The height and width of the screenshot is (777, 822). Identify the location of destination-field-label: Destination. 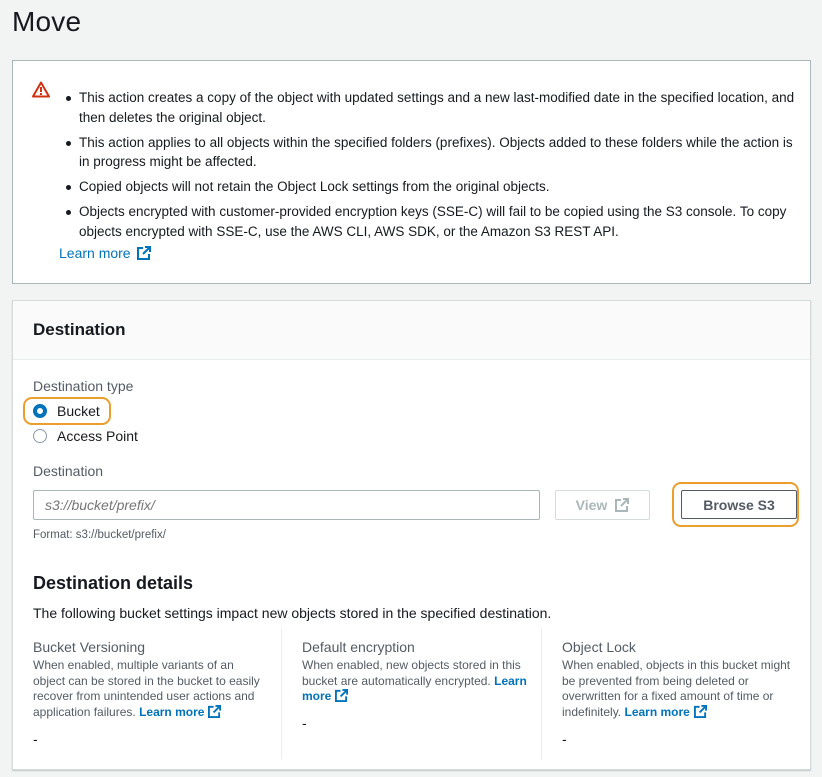
(68, 471).